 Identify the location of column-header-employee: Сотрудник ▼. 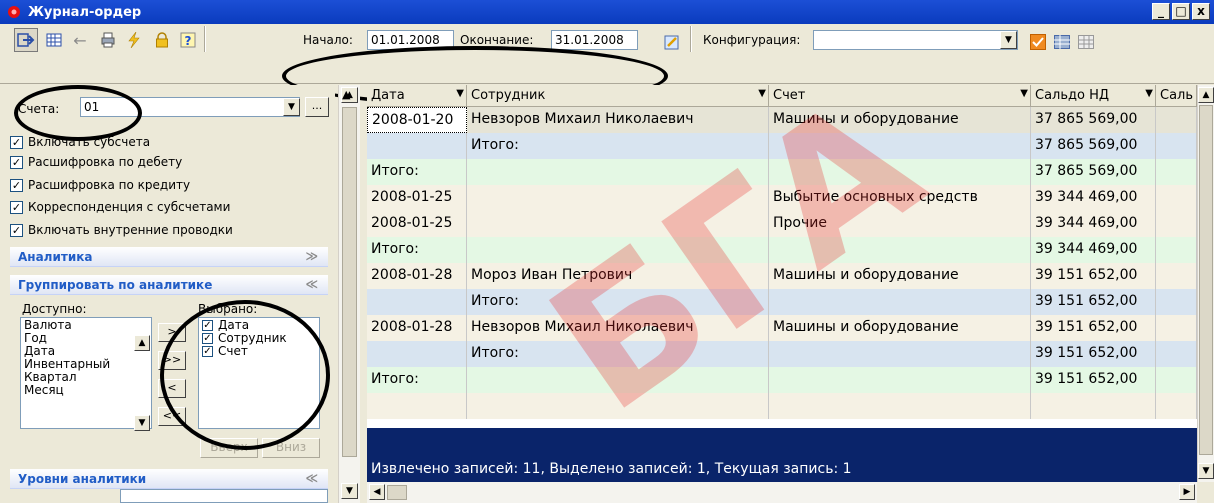
(618, 96).